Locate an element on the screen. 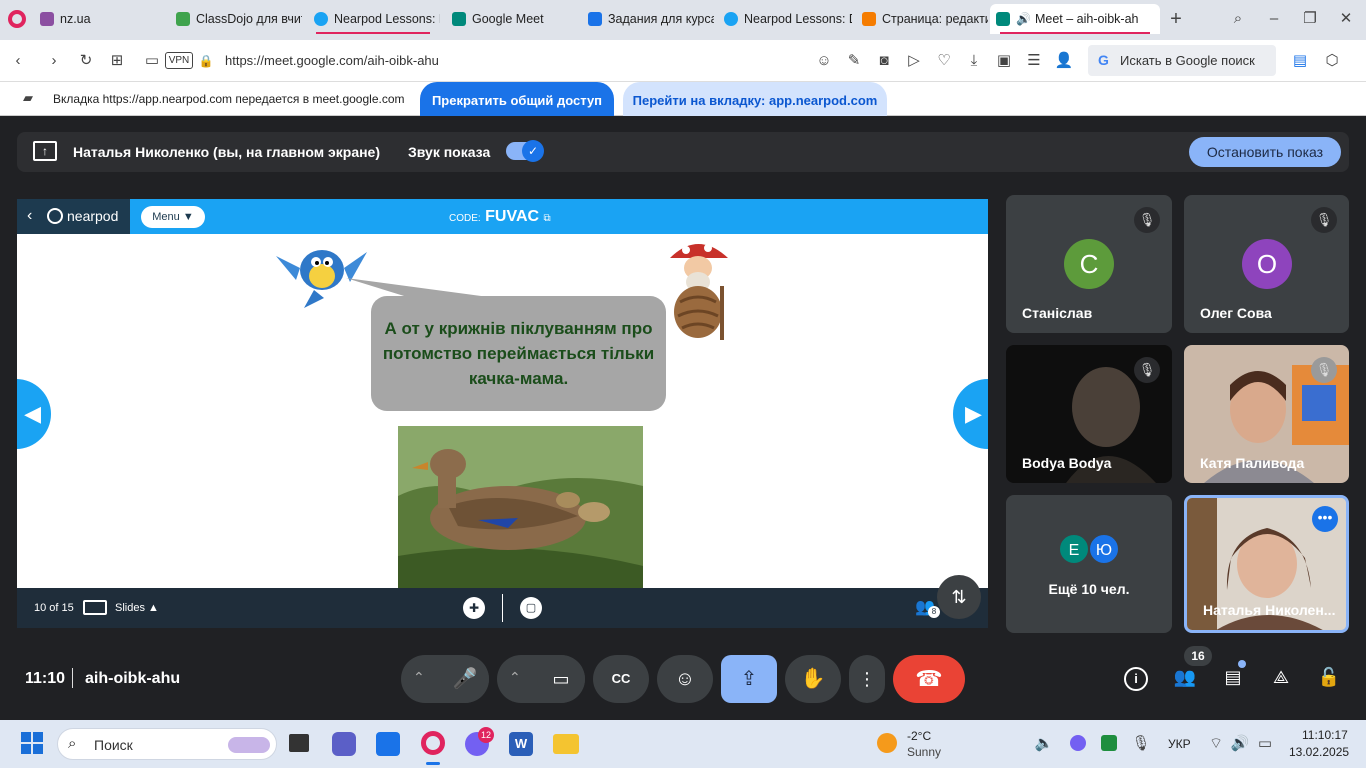  people-icon: 👥 is located at coordinates (1185, 677).